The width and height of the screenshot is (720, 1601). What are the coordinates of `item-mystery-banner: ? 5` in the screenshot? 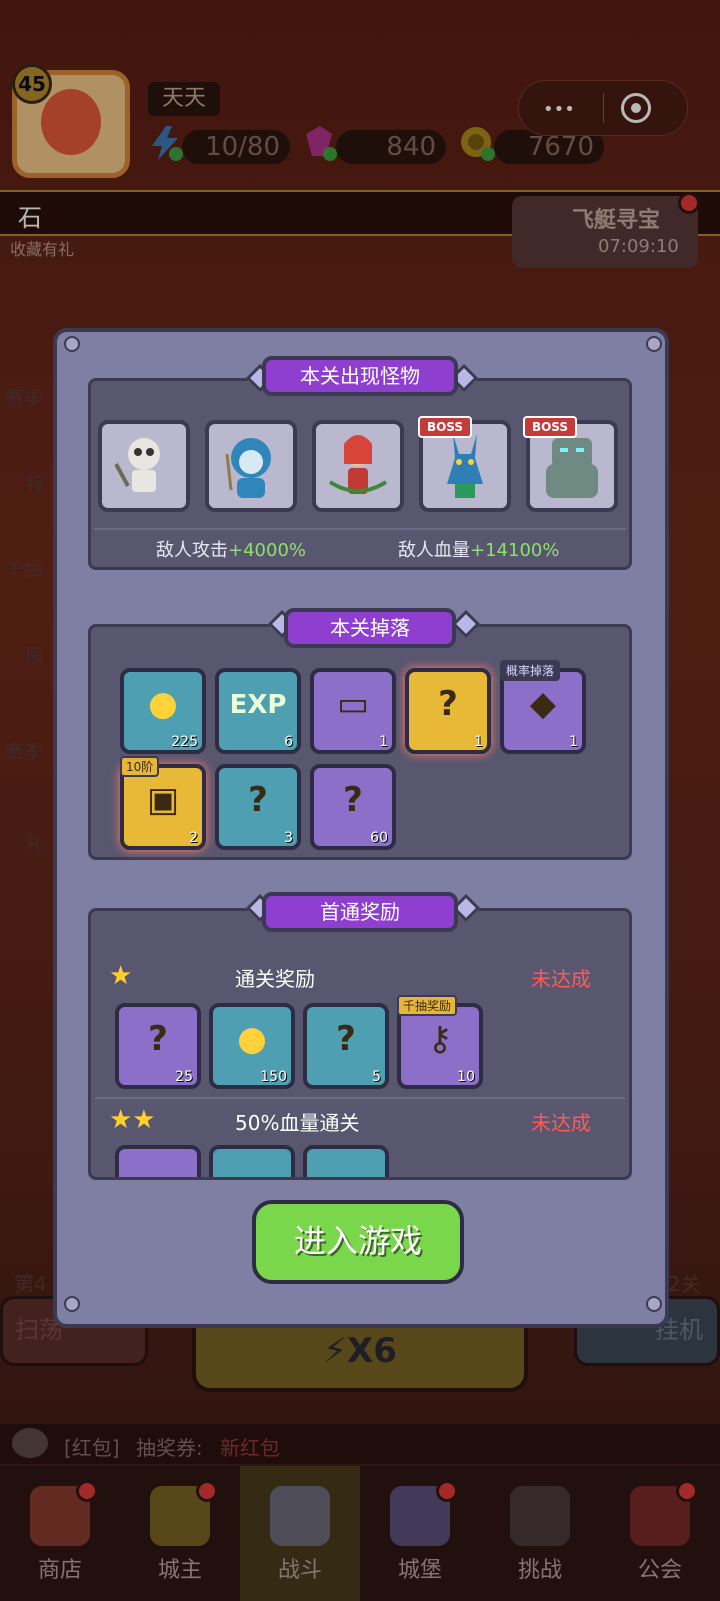 It's located at (346, 1046).